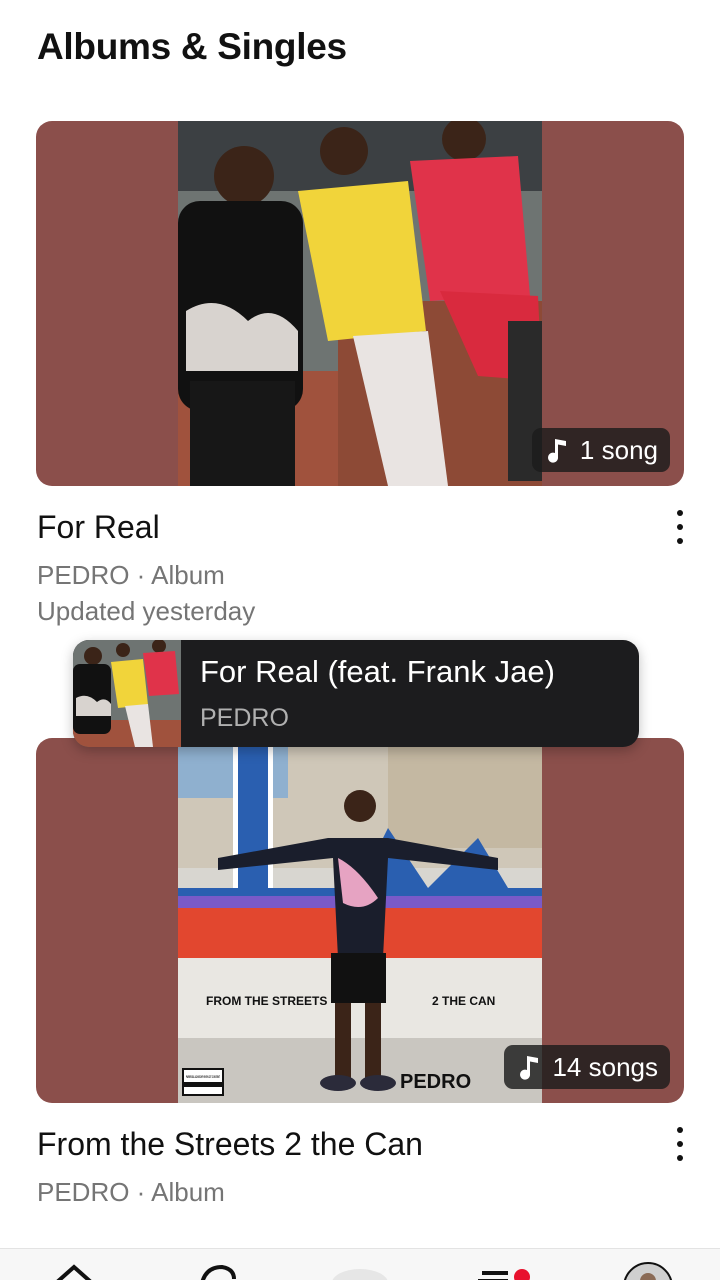 The width and height of the screenshot is (720, 1280). I want to click on profile-avatar, so click(648, 1270).